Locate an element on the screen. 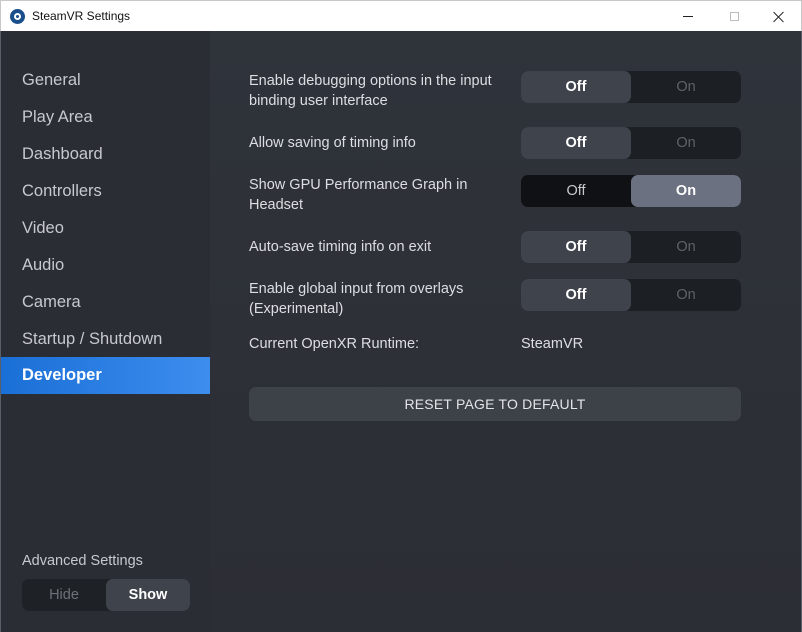  sidebar-item-startup-shutdown: Startup / Shutdown is located at coordinates (108, 339).